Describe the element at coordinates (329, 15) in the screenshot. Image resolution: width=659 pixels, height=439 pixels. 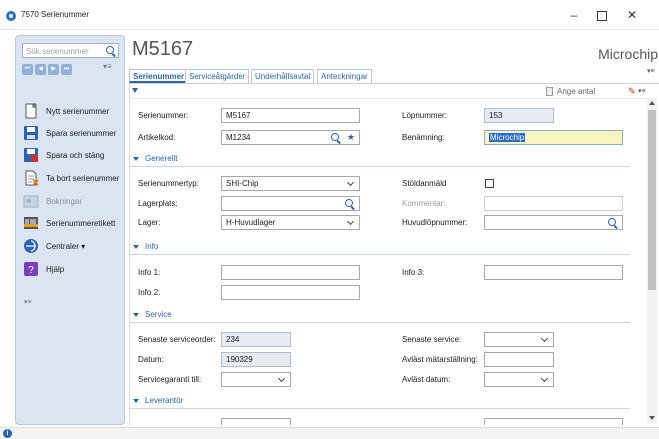
I see `title-bar: 7570 Serienummer – ✕` at that location.